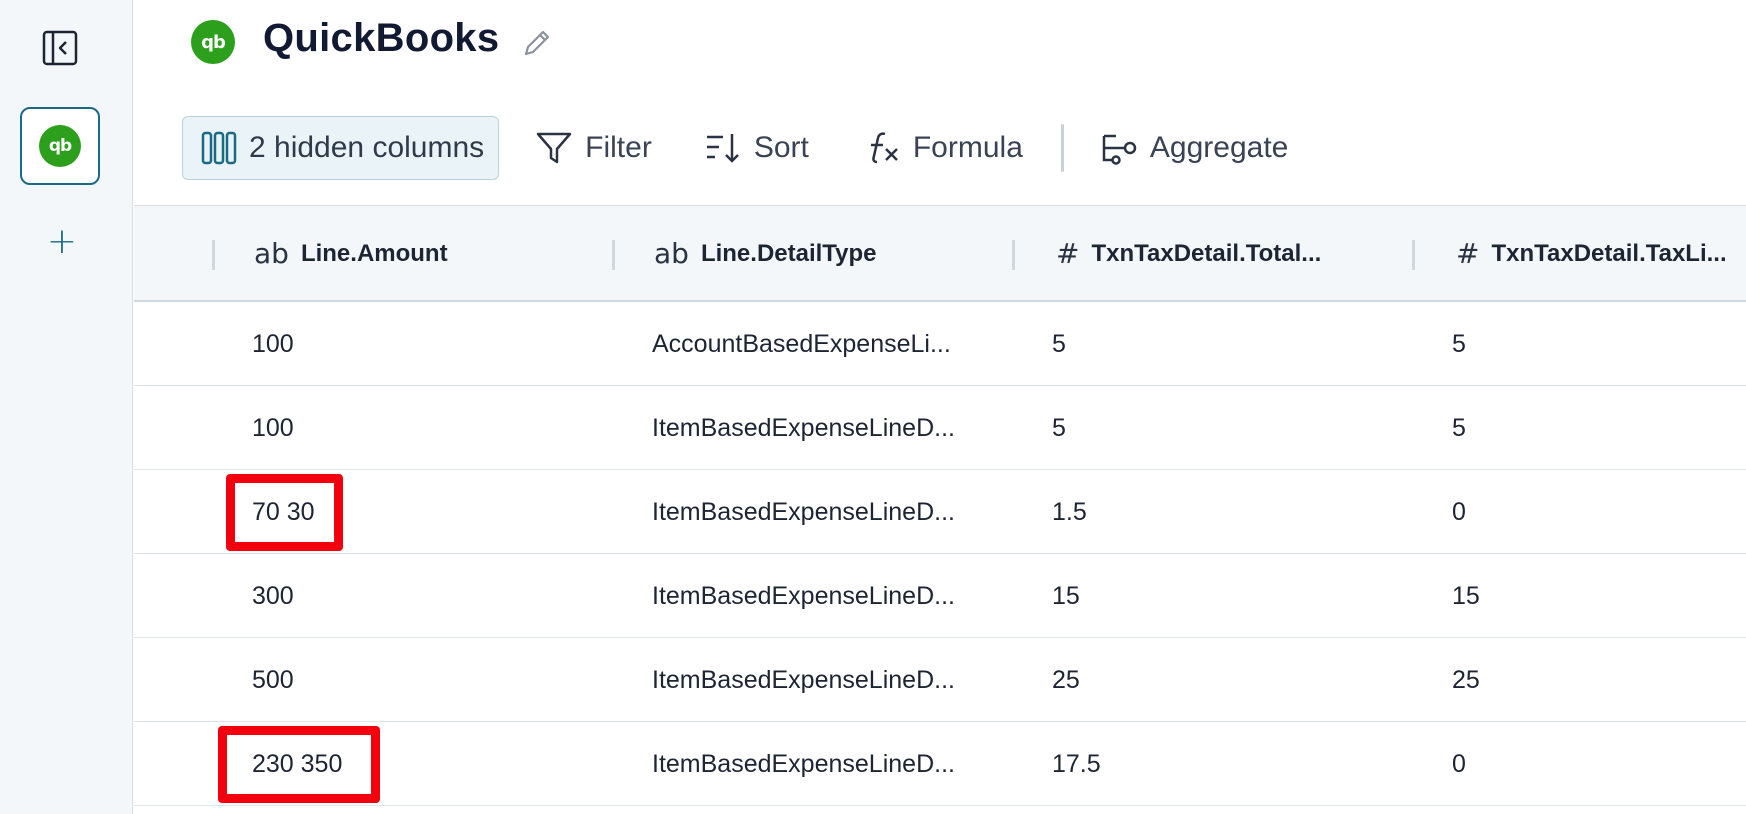 Image resolution: width=1746 pixels, height=814 pixels. I want to click on sort-button: Sort, so click(756, 148).